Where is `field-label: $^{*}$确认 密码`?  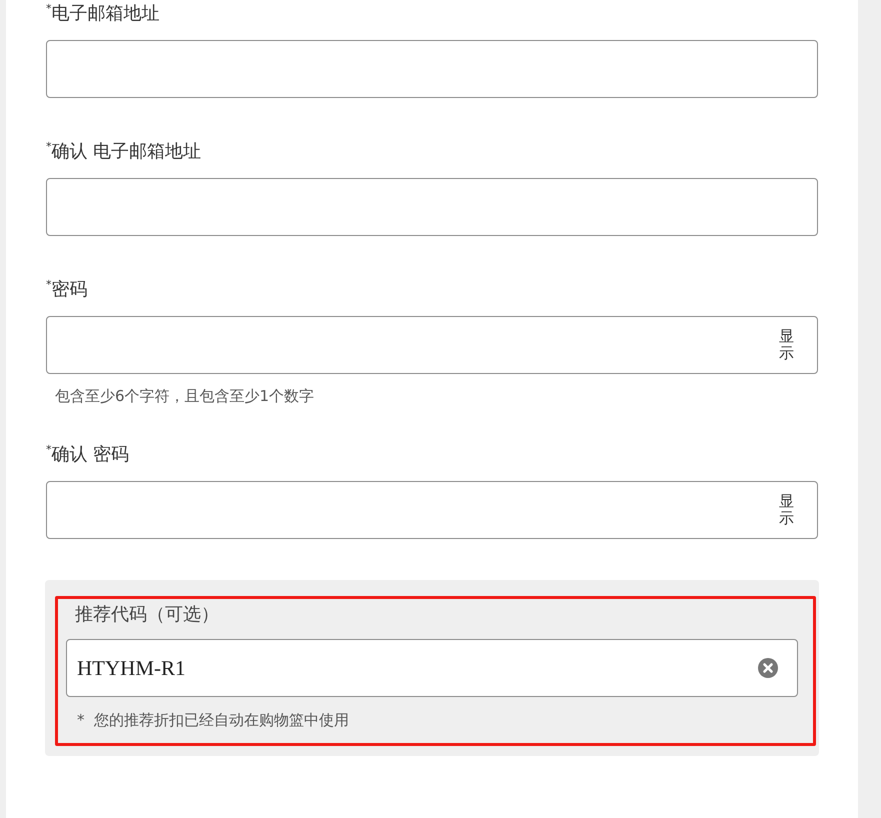 field-label: $^{*}$确认 密码 is located at coordinates (88, 455).